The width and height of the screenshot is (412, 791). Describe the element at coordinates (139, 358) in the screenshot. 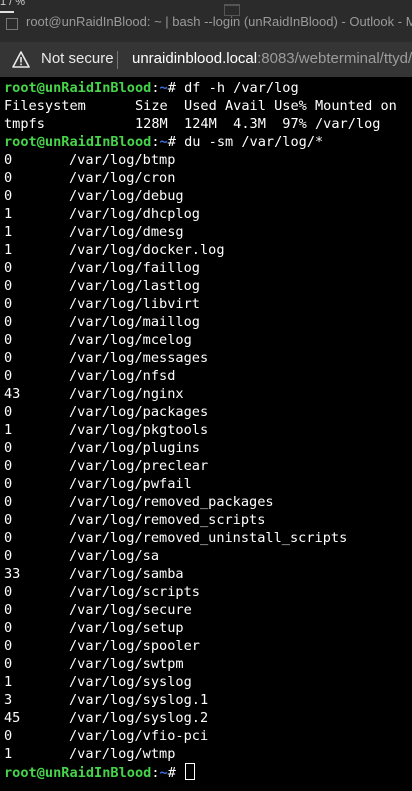

I see `du-path: /var/log/messages` at that location.